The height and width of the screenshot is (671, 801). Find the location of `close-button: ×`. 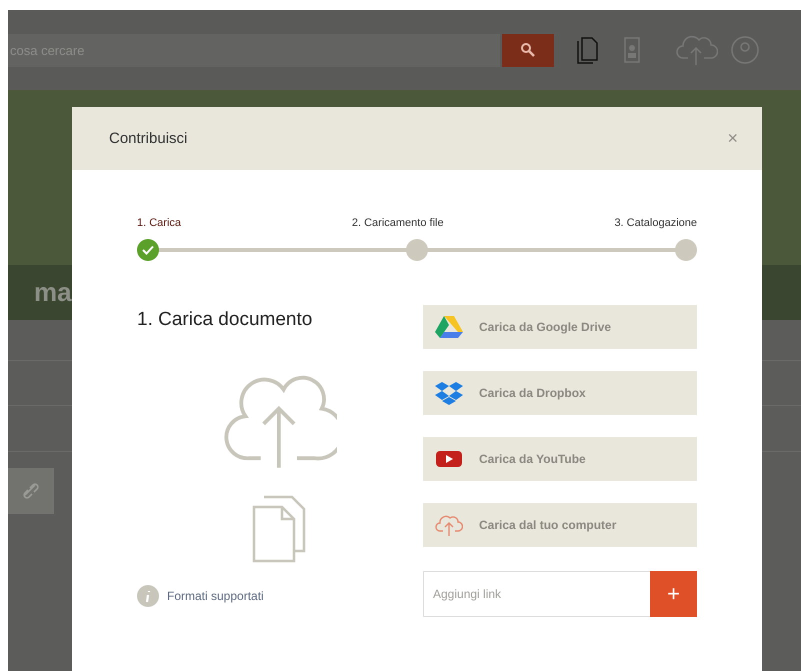

close-button: × is located at coordinates (732, 138).